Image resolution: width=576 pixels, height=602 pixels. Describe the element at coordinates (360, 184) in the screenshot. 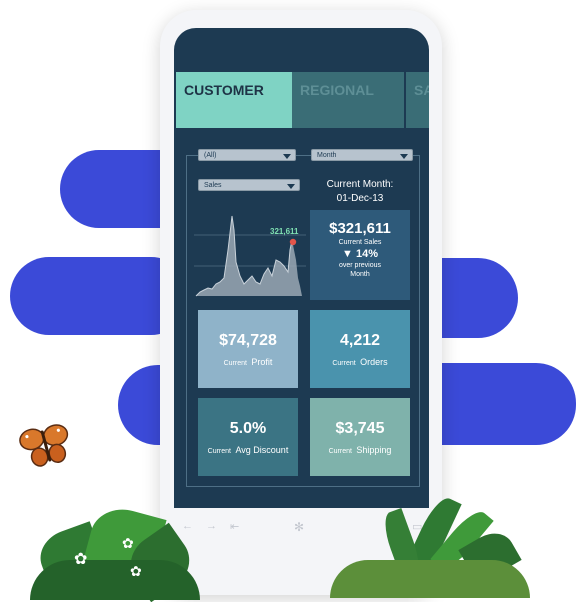

I see `current-month-label: Current Month:` at that location.